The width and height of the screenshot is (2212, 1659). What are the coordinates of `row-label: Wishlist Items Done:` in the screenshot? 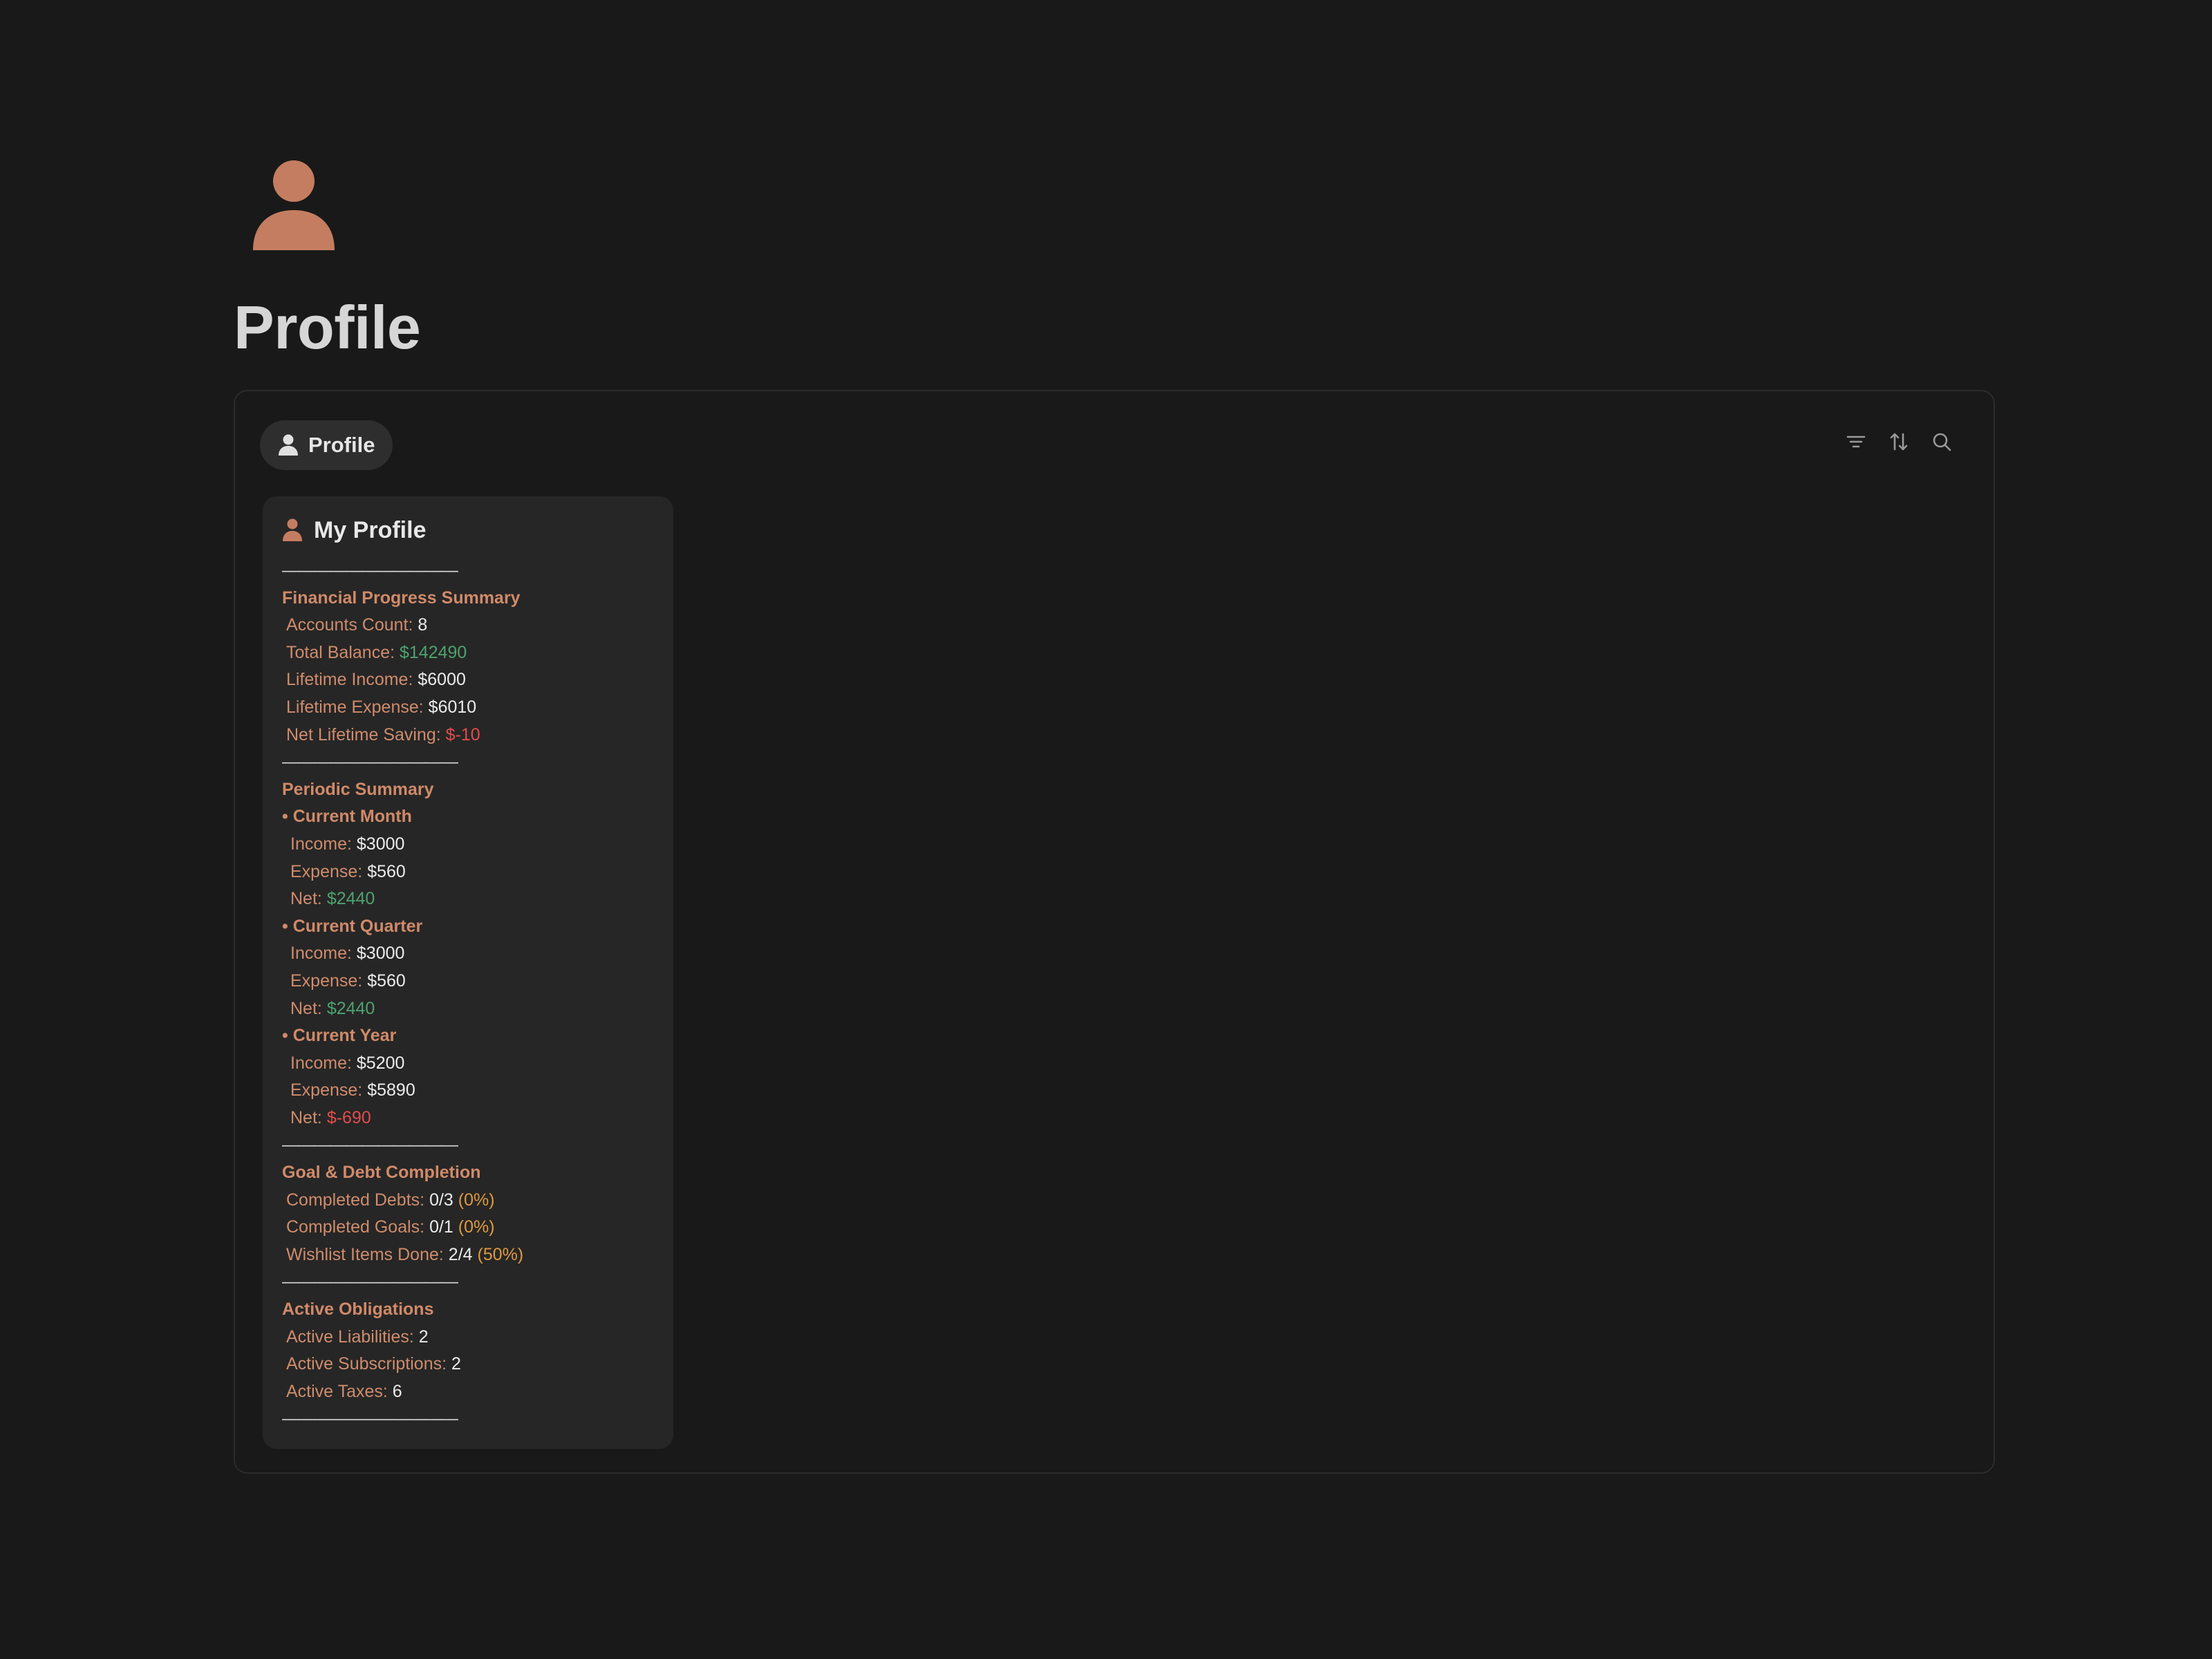 It's located at (365, 1254).